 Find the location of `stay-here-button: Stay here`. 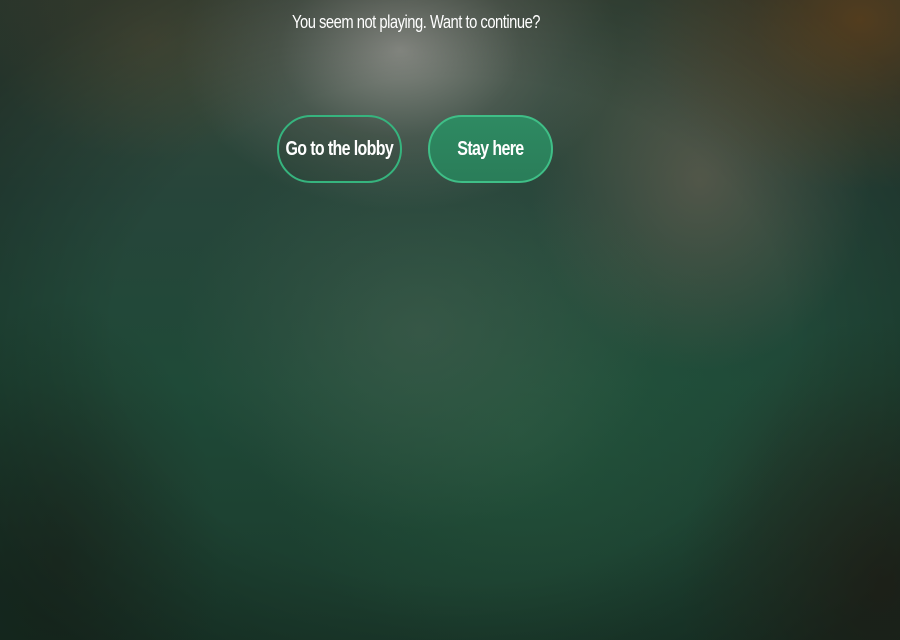

stay-here-button: Stay here is located at coordinates (490, 149).